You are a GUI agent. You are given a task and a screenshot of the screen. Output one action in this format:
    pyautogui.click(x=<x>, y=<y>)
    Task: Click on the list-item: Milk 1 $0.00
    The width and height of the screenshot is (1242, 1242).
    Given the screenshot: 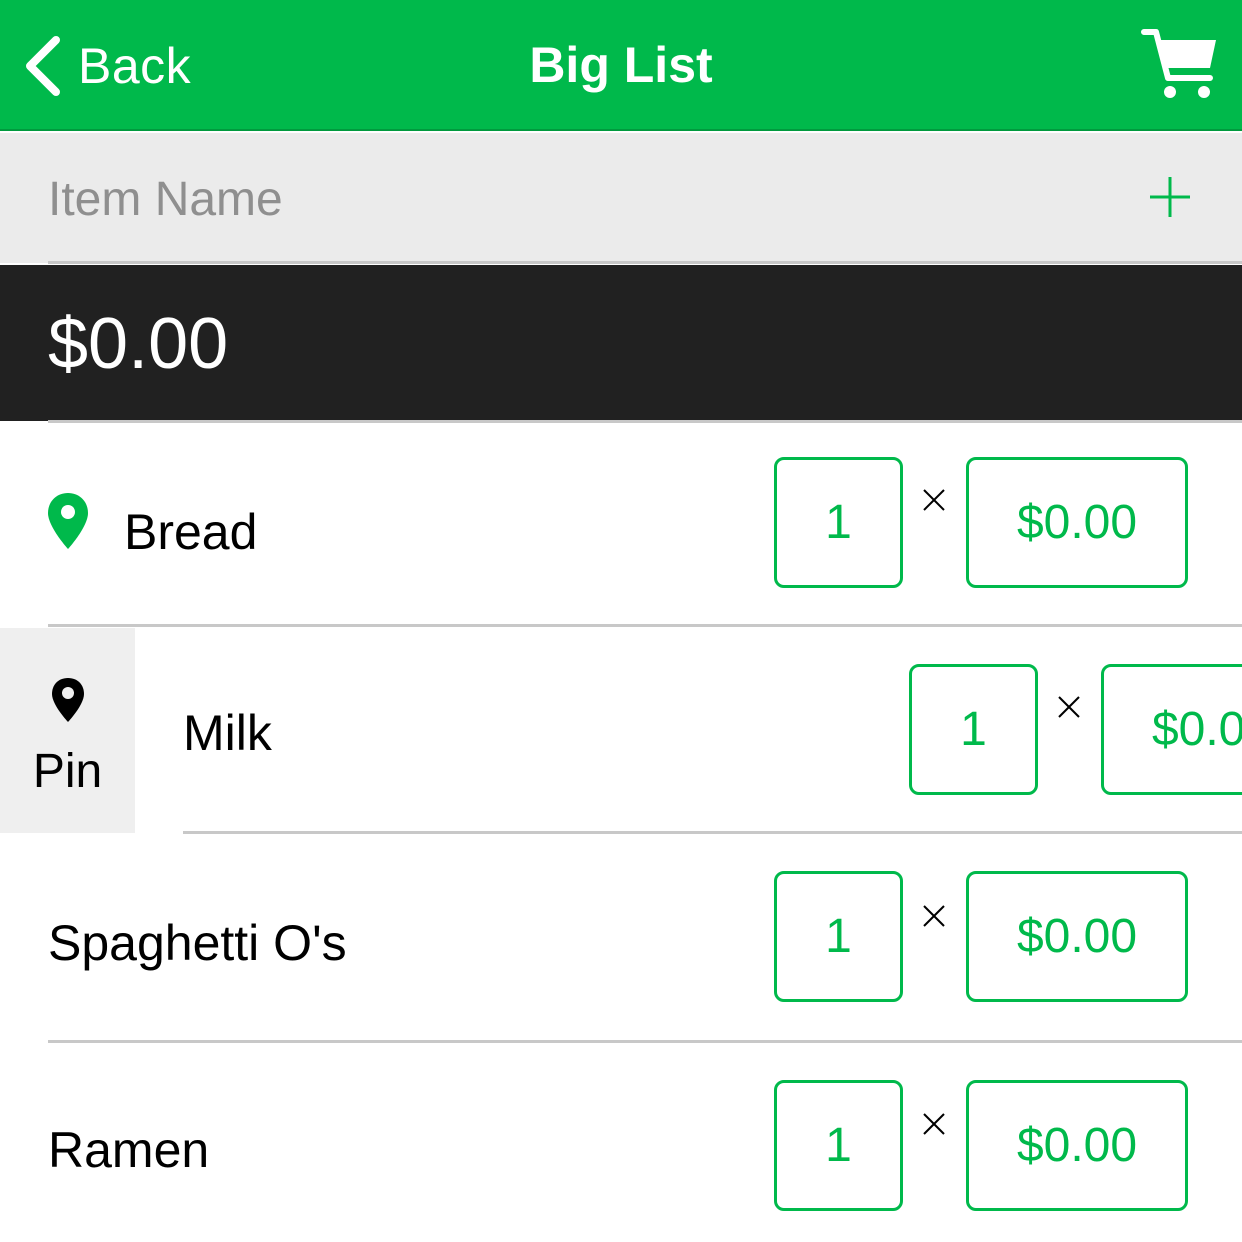 What is the action you would take?
    pyautogui.click(x=688, y=730)
    